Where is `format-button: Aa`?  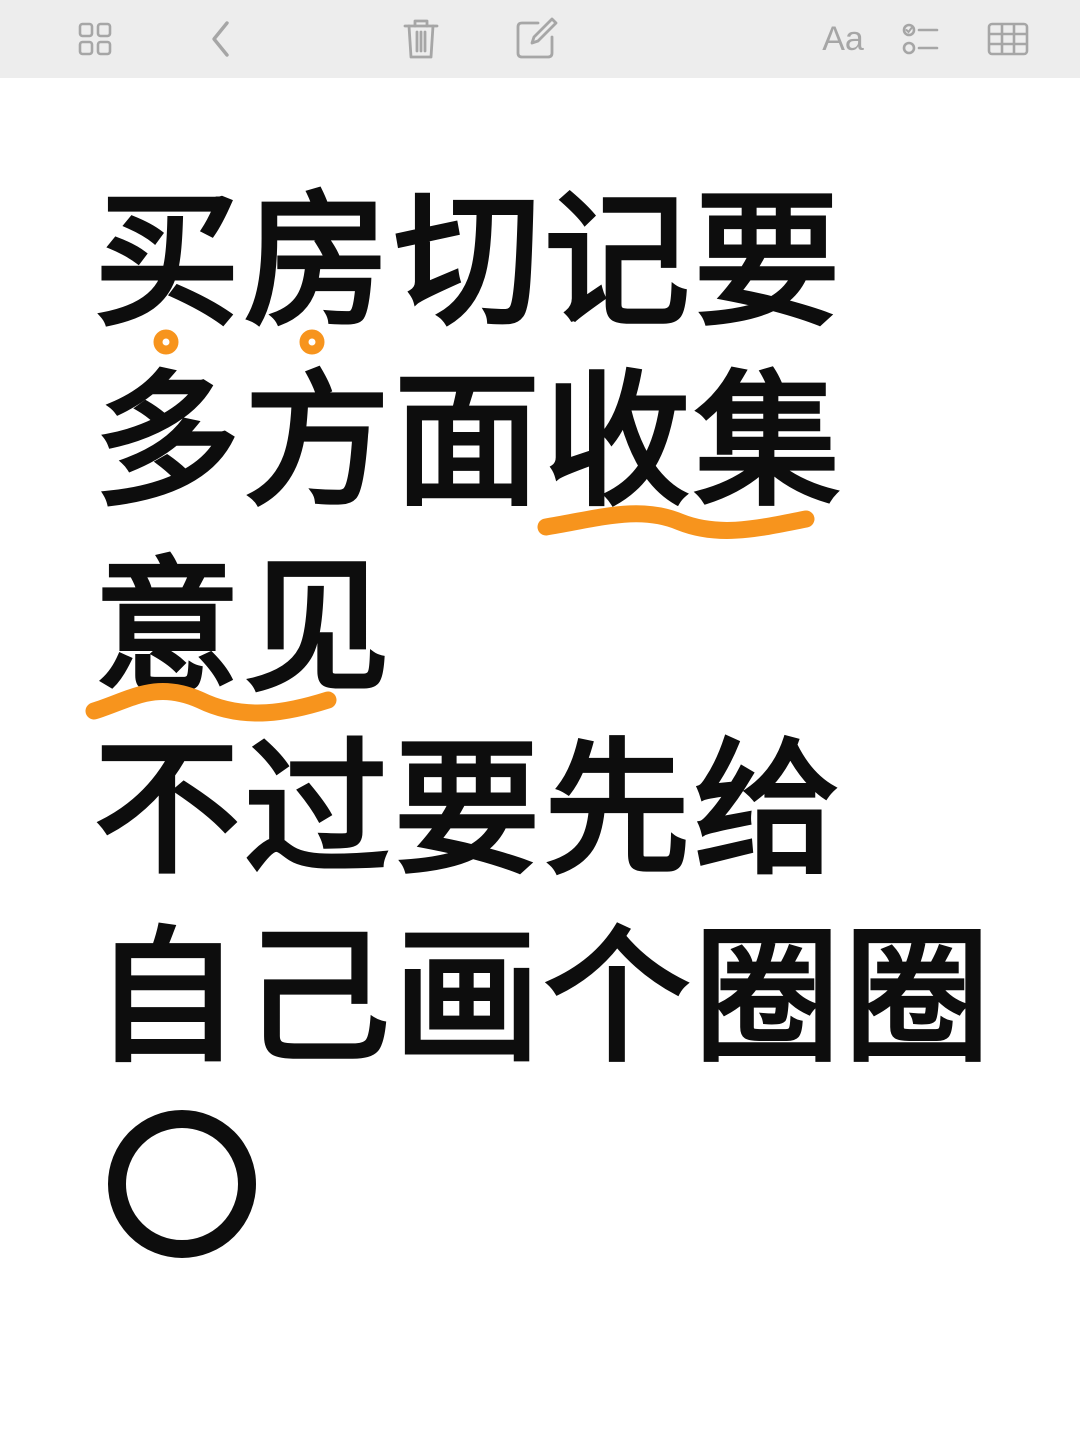
format-button: Aa is located at coordinates (843, 39).